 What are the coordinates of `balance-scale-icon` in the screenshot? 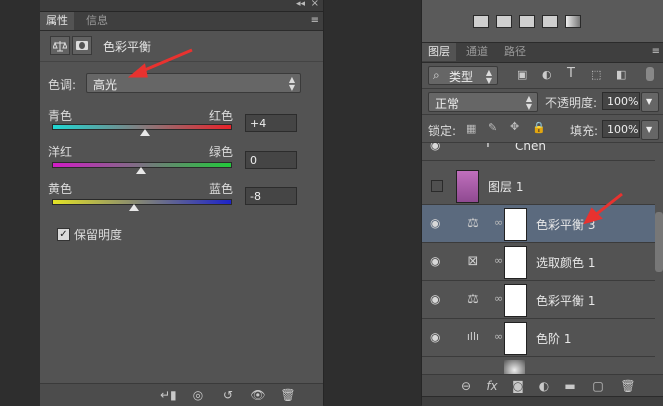 It's located at (60, 45).